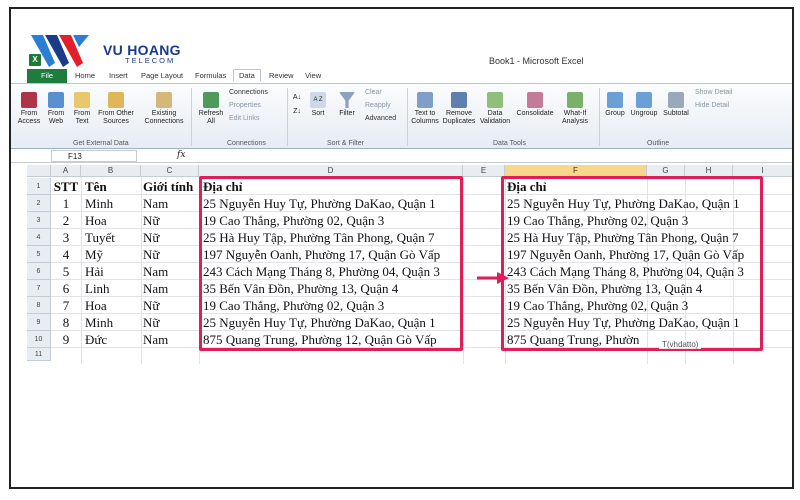  What do you see at coordinates (29, 109) in the screenshot?
I see `from-access-button: From Access` at bounding box center [29, 109].